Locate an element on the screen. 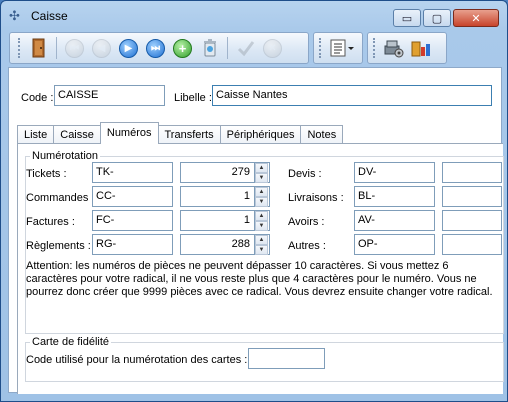  previous-record-button: ◀ is located at coordinates (101, 48).